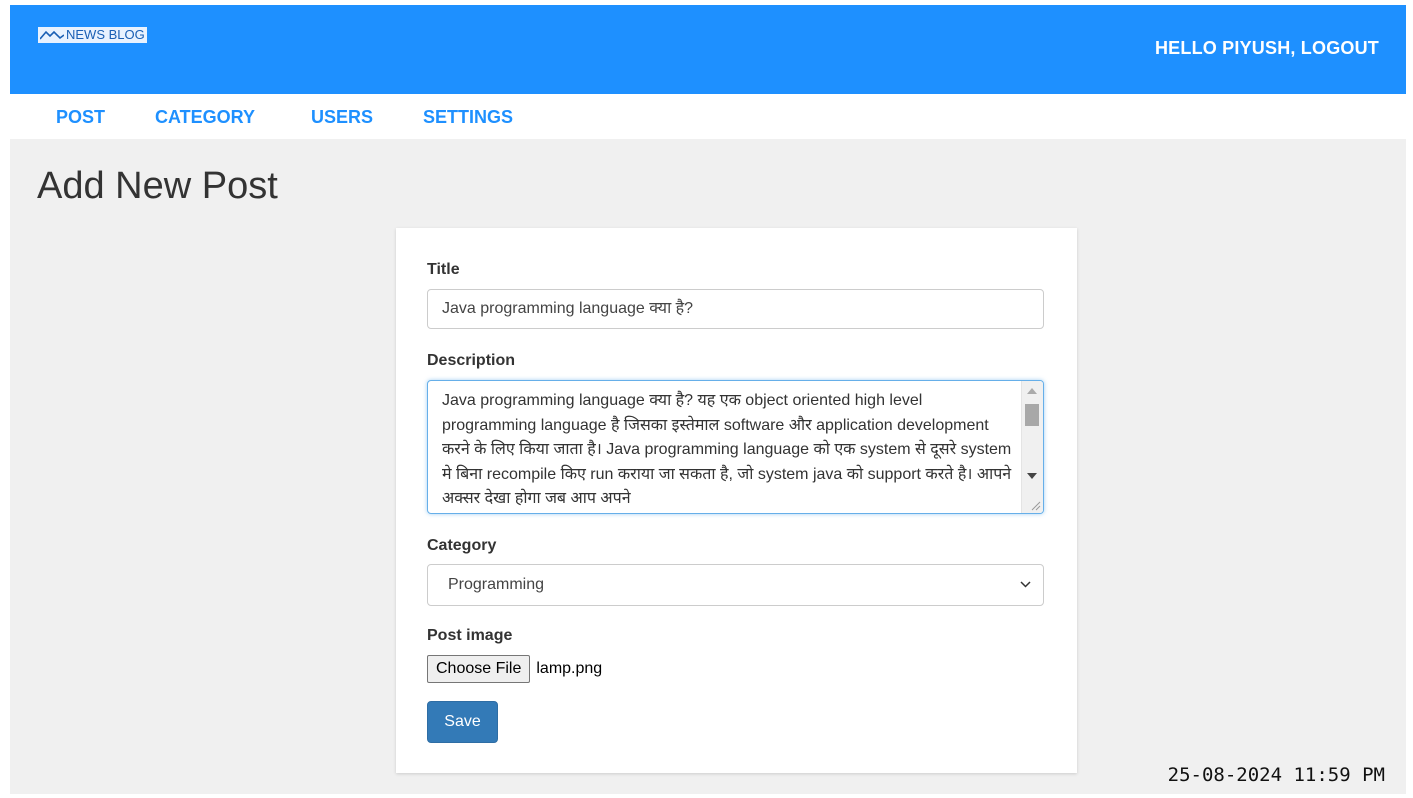  Describe the element at coordinates (342, 117) in the screenshot. I see `nav-item-users: USERS` at that location.